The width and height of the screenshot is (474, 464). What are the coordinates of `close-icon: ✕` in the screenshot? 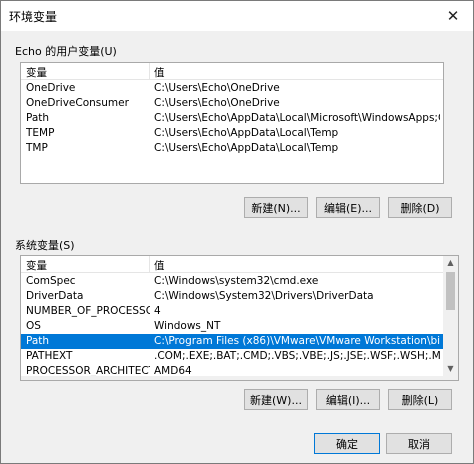 It's located at (453, 16).